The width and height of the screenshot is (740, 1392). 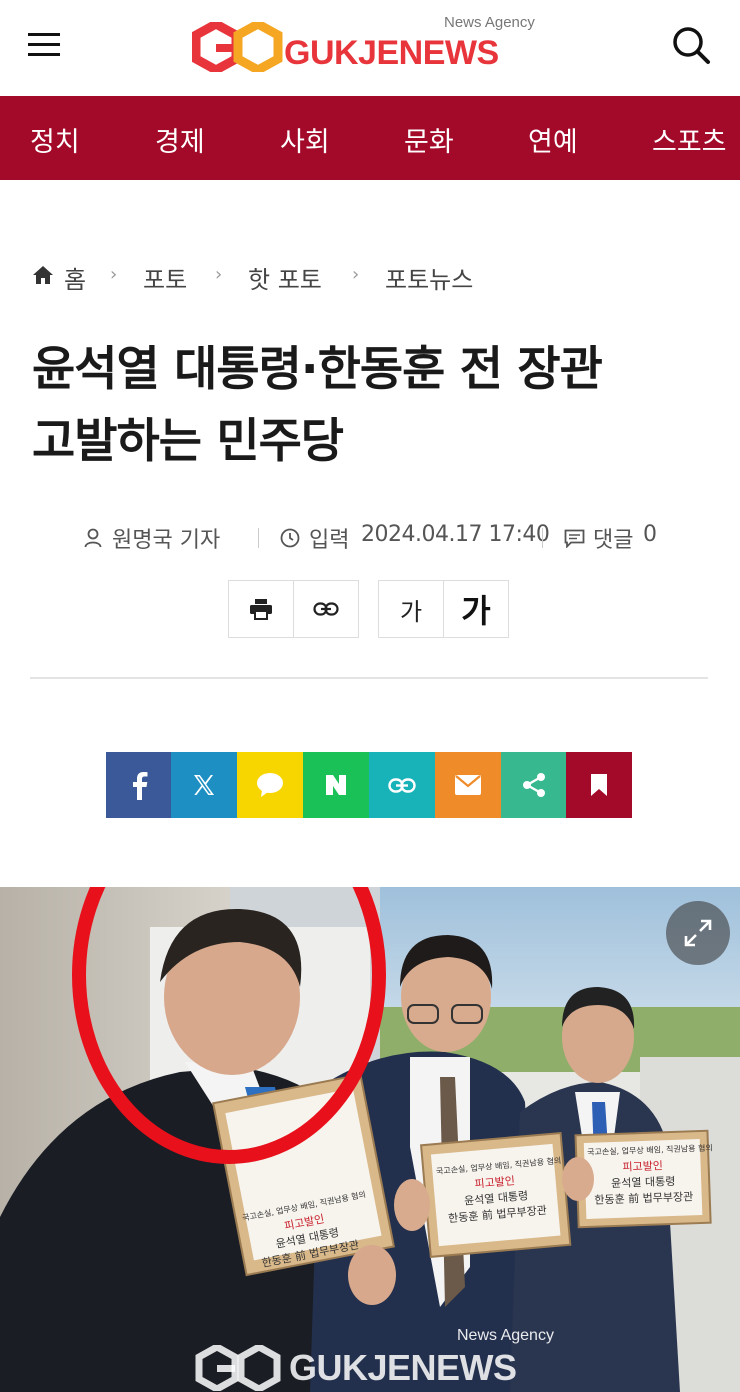 I want to click on bookmark-button, so click(x=599, y=785).